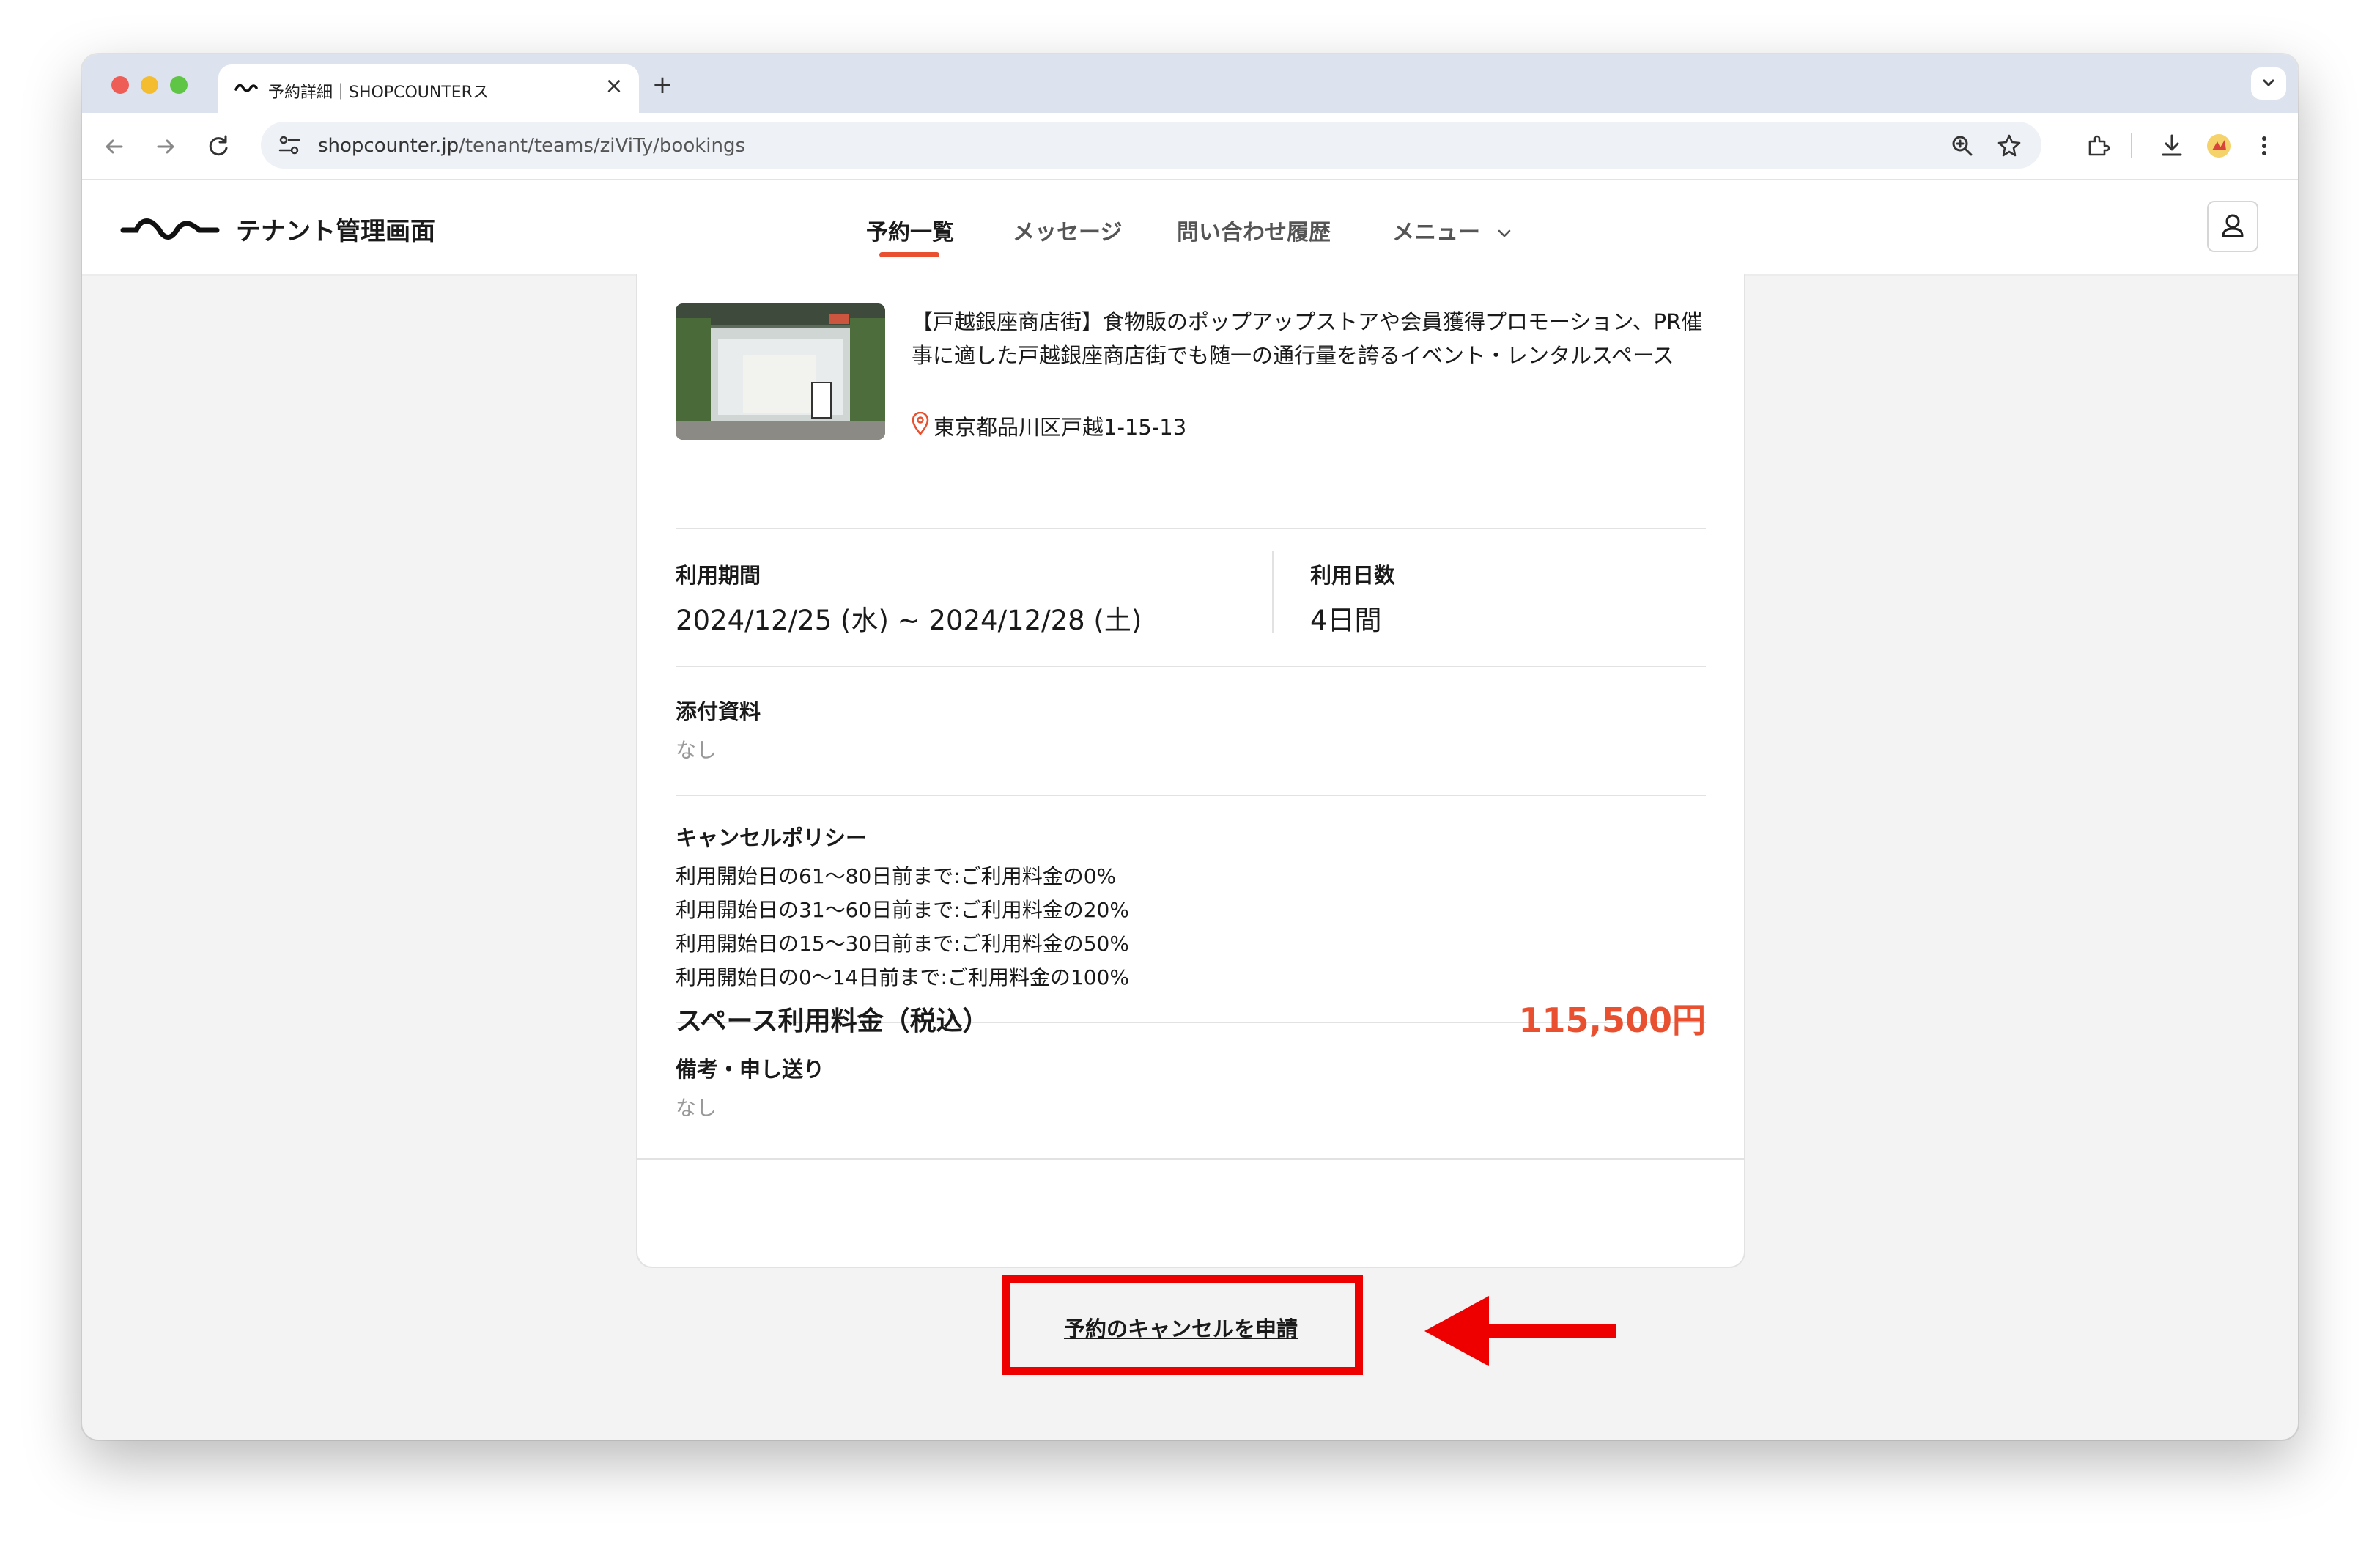 Image resolution: width=2380 pixels, height=1548 pixels. What do you see at coordinates (114, 146) in the screenshot?
I see `back-arrow-icon` at bounding box center [114, 146].